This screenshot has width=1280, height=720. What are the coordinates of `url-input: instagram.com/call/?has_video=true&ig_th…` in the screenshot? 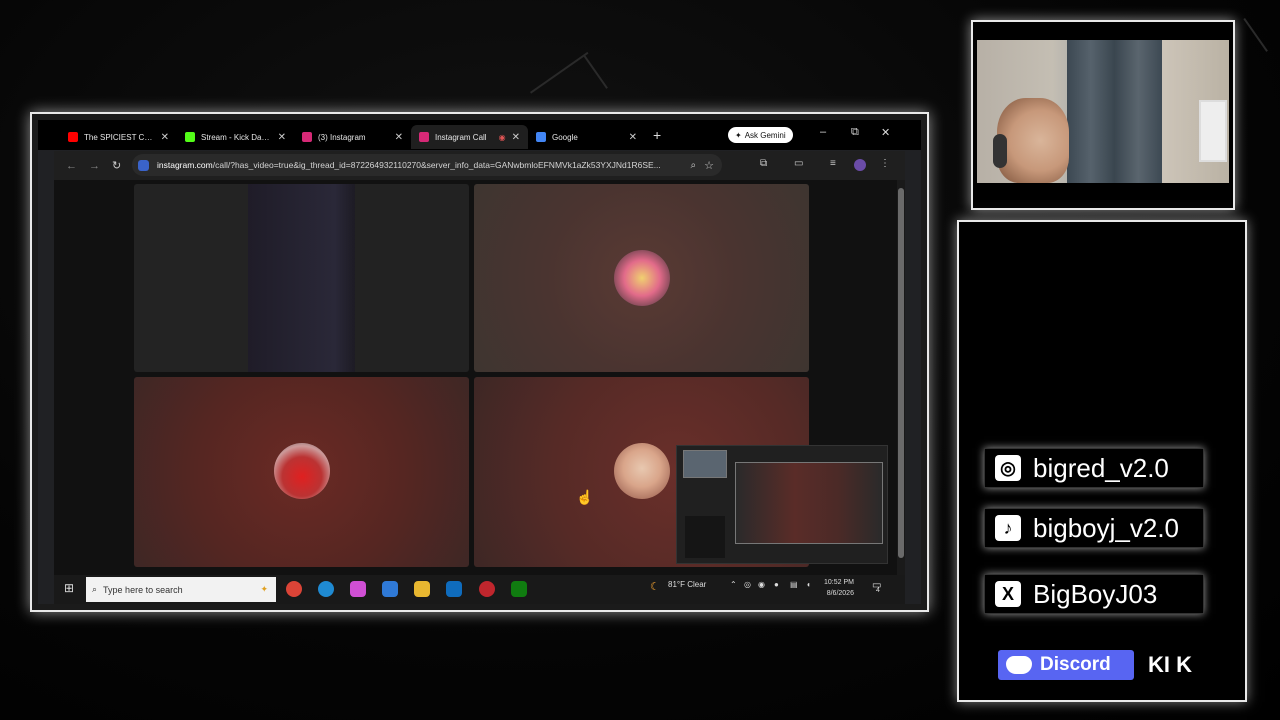 It's located at (427, 165).